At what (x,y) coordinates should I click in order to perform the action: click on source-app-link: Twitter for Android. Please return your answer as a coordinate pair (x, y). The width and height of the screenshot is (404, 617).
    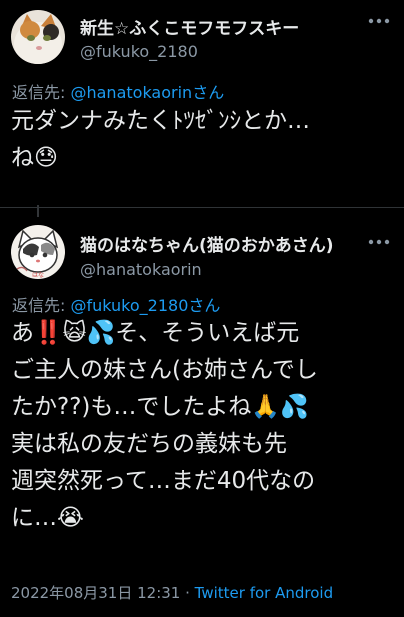
    Looking at the image, I should click on (264, 593).